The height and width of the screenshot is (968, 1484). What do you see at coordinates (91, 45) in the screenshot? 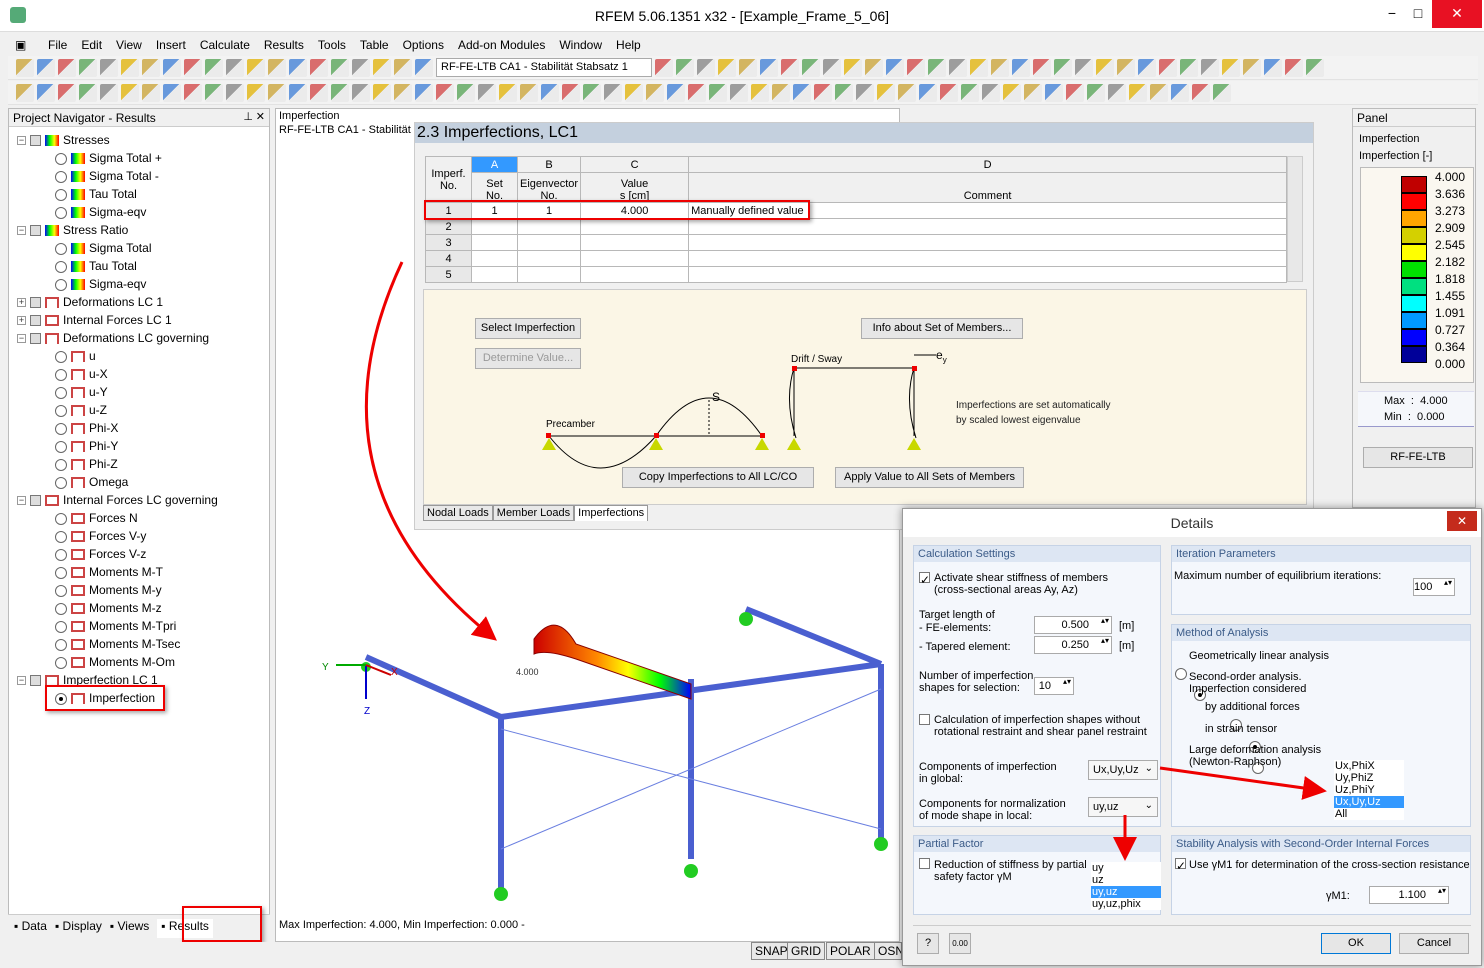
I see `menu-edit: Edit` at bounding box center [91, 45].